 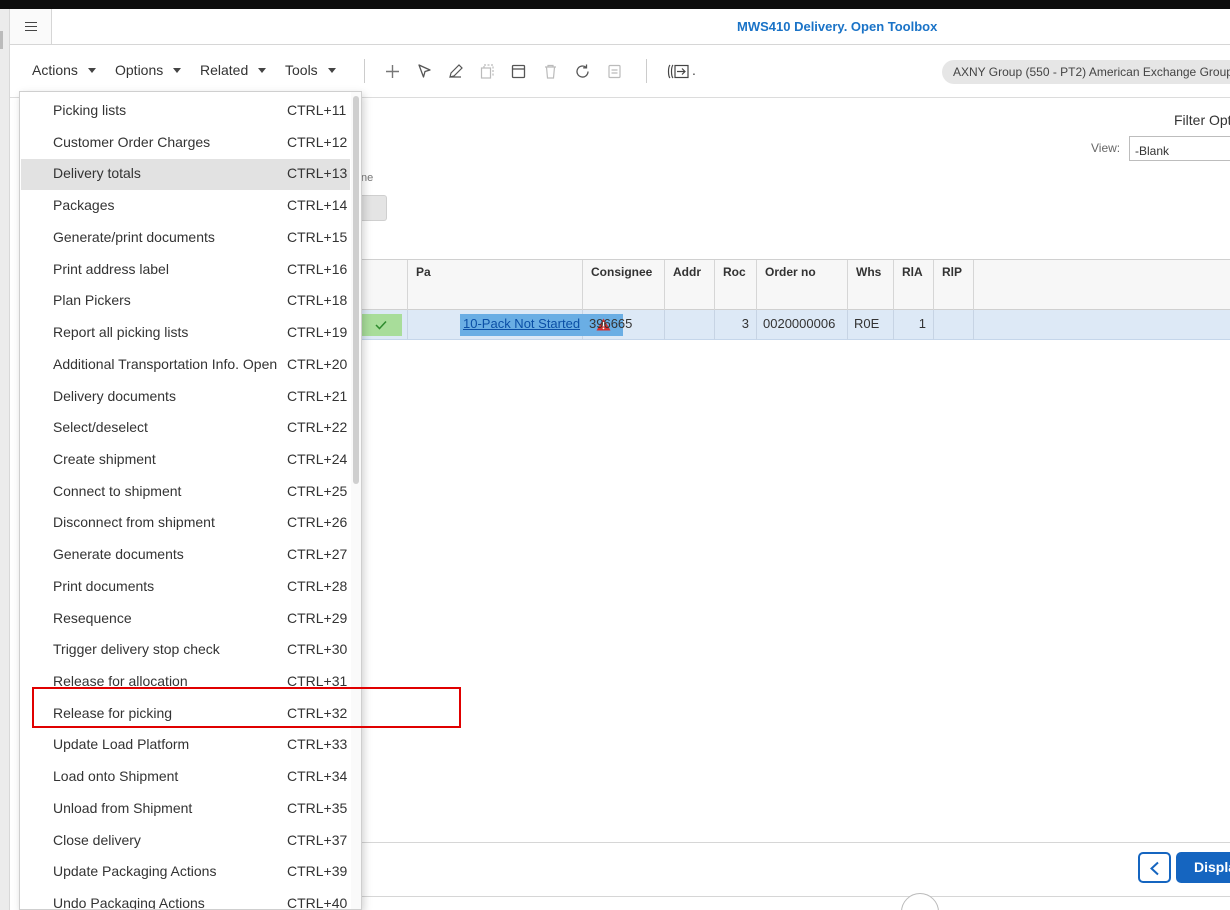 What do you see at coordinates (374, 208) in the screenshot?
I see `field-button-partial` at bounding box center [374, 208].